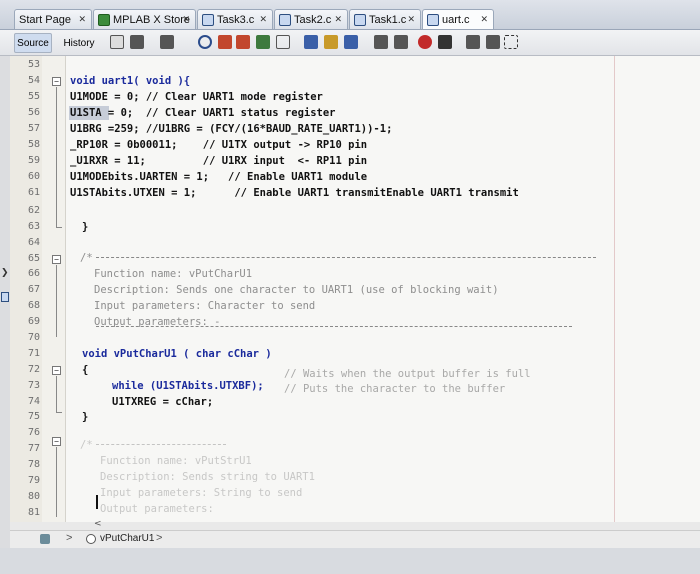 This screenshot has width=700, height=574. I want to click on code-line-54: void uart1( void ){, so click(130, 81).